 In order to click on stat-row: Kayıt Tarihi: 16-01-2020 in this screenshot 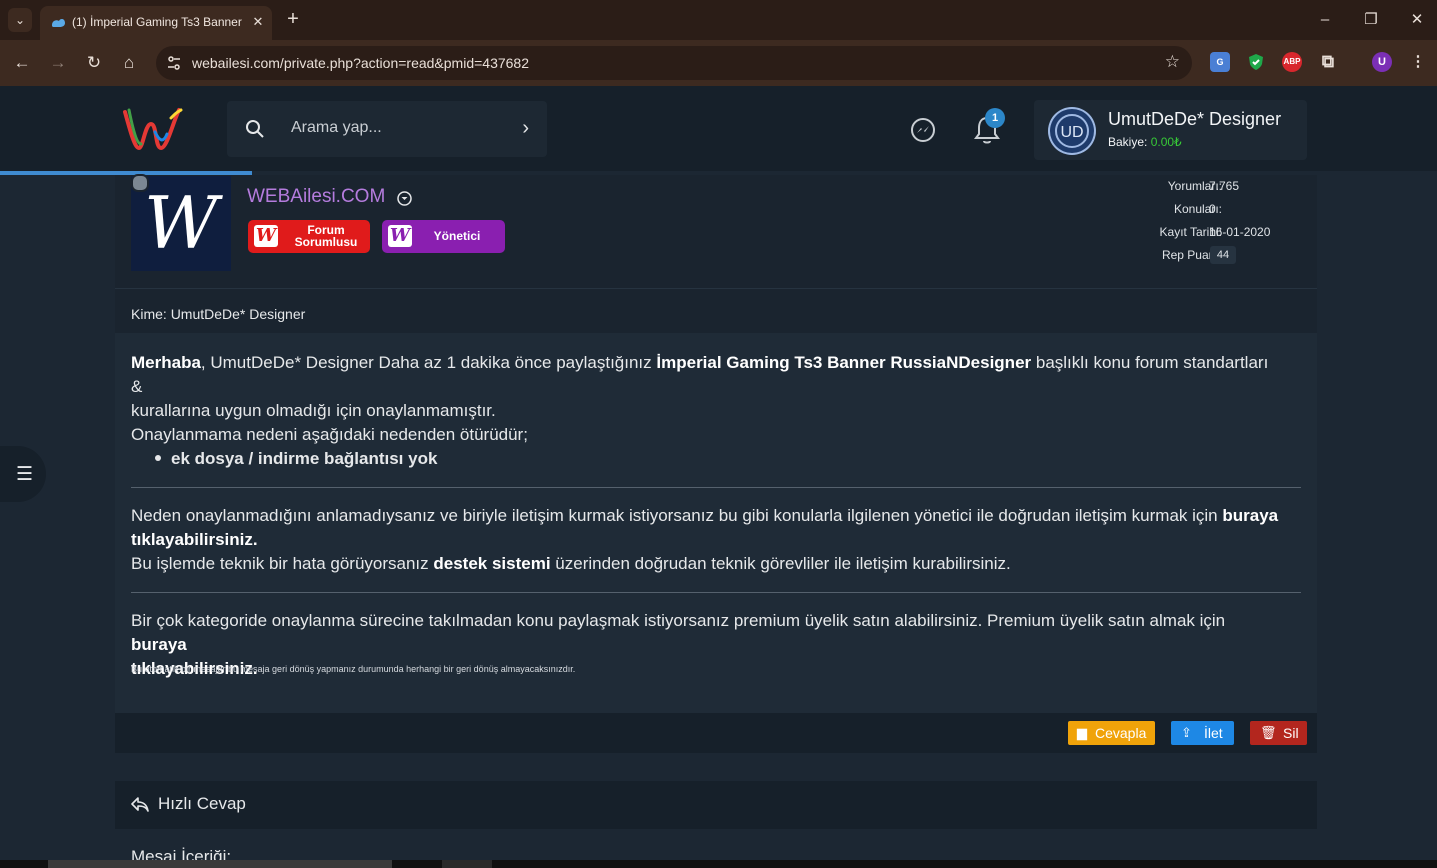, I will do `click(1215, 232)`.